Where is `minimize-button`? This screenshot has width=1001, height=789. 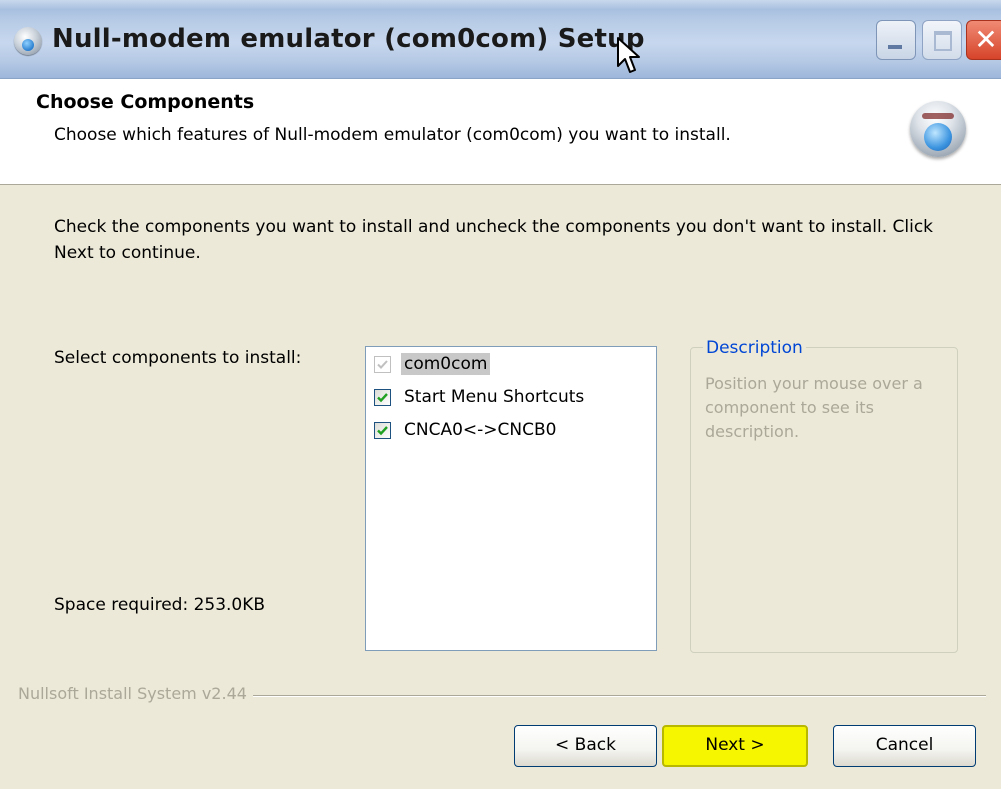
minimize-button is located at coordinates (896, 40).